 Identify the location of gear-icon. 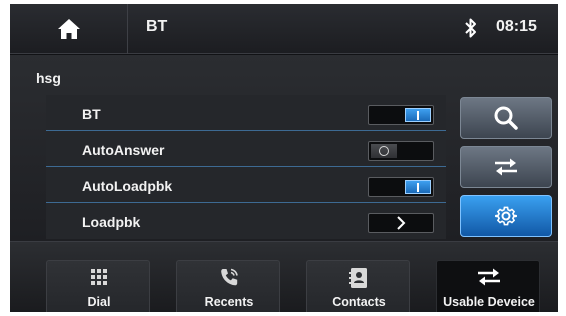
(506, 216).